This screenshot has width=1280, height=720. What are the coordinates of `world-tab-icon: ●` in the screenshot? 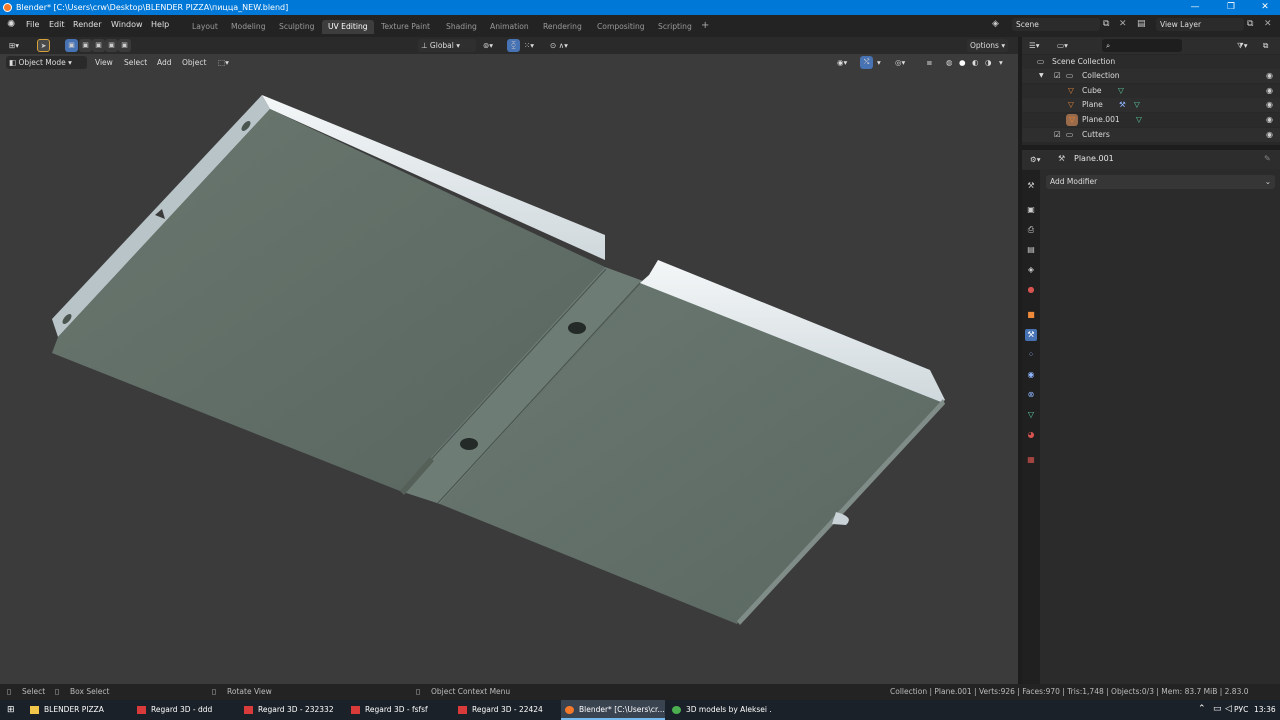 It's located at (1031, 290).